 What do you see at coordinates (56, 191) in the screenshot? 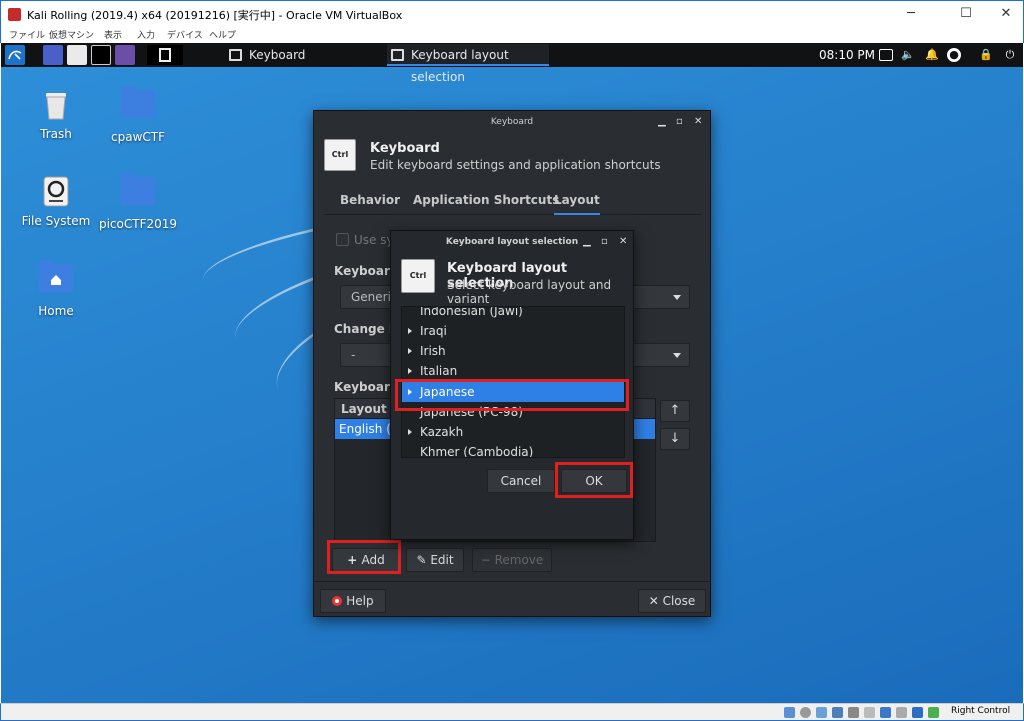
I see `drive-icon` at bounding box center [56, 191].